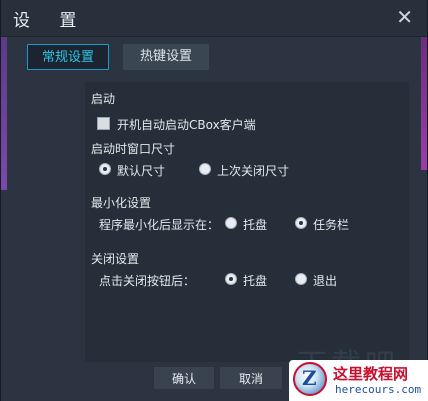 The width and height of the screenshot is (428, 401). Describe the element at coordinates (301, 223) in the screenshot. I see `minimize-taskbar-radio` at that location.